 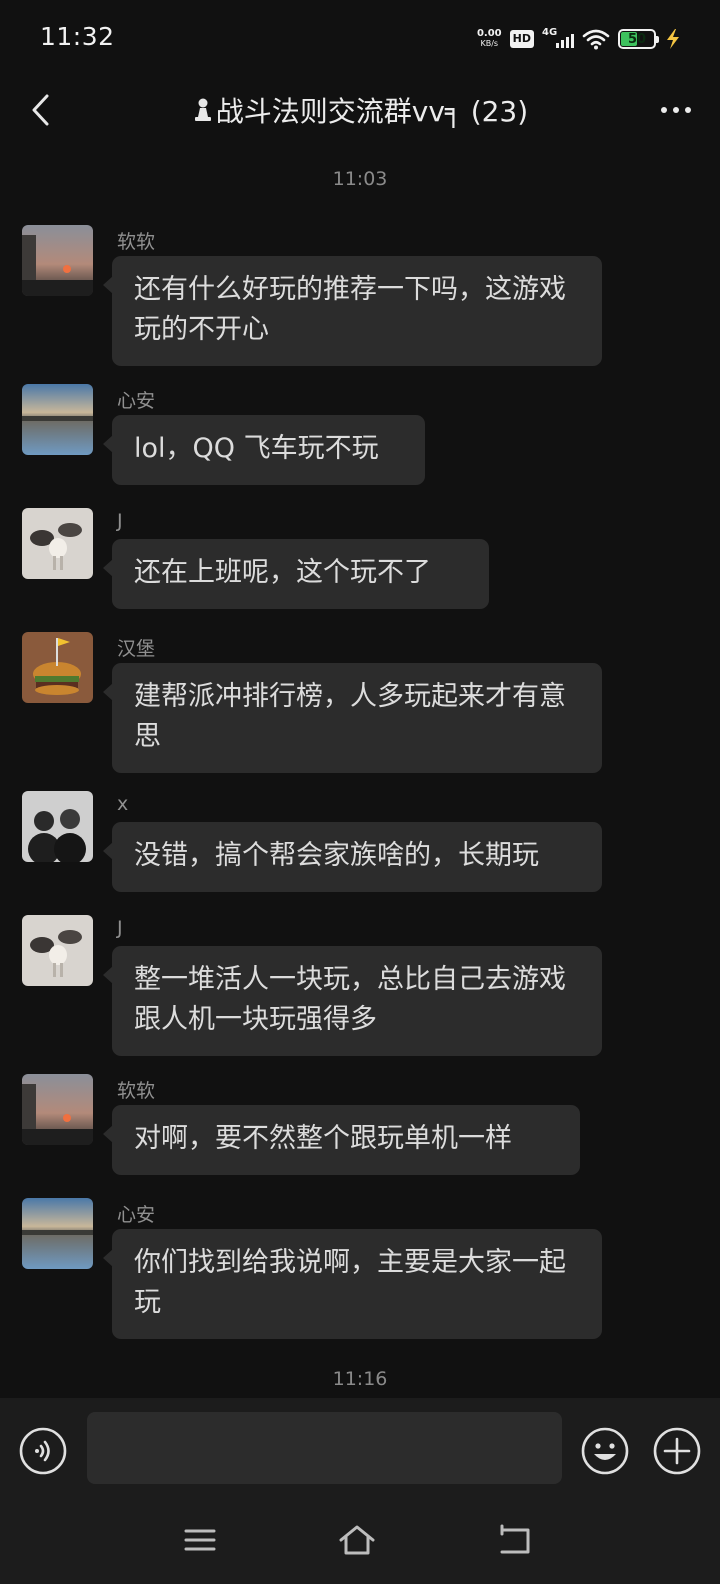 I want to click on burger-avatar, so click(x=57, y=667).